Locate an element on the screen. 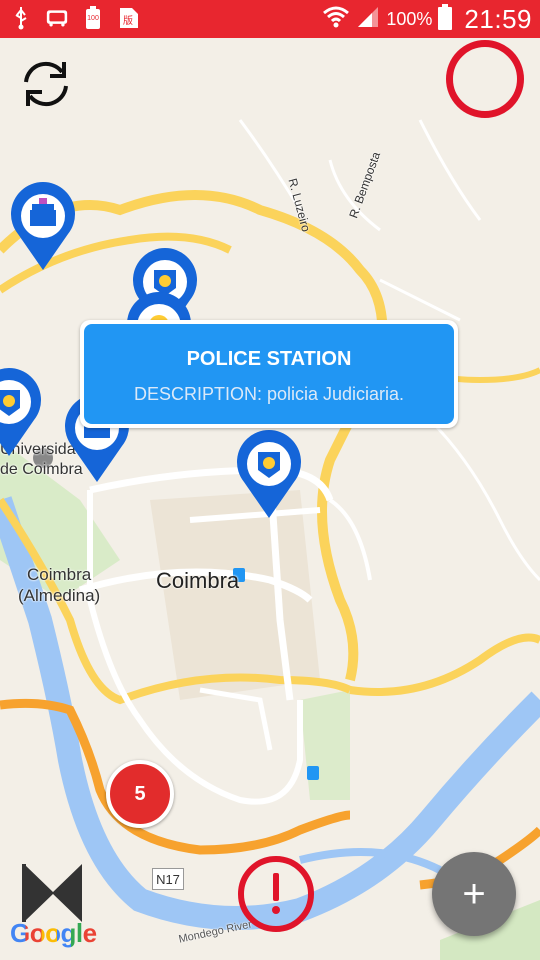  status-bar: 100 版 100% 21:59 is located at coordinates (270, 19).